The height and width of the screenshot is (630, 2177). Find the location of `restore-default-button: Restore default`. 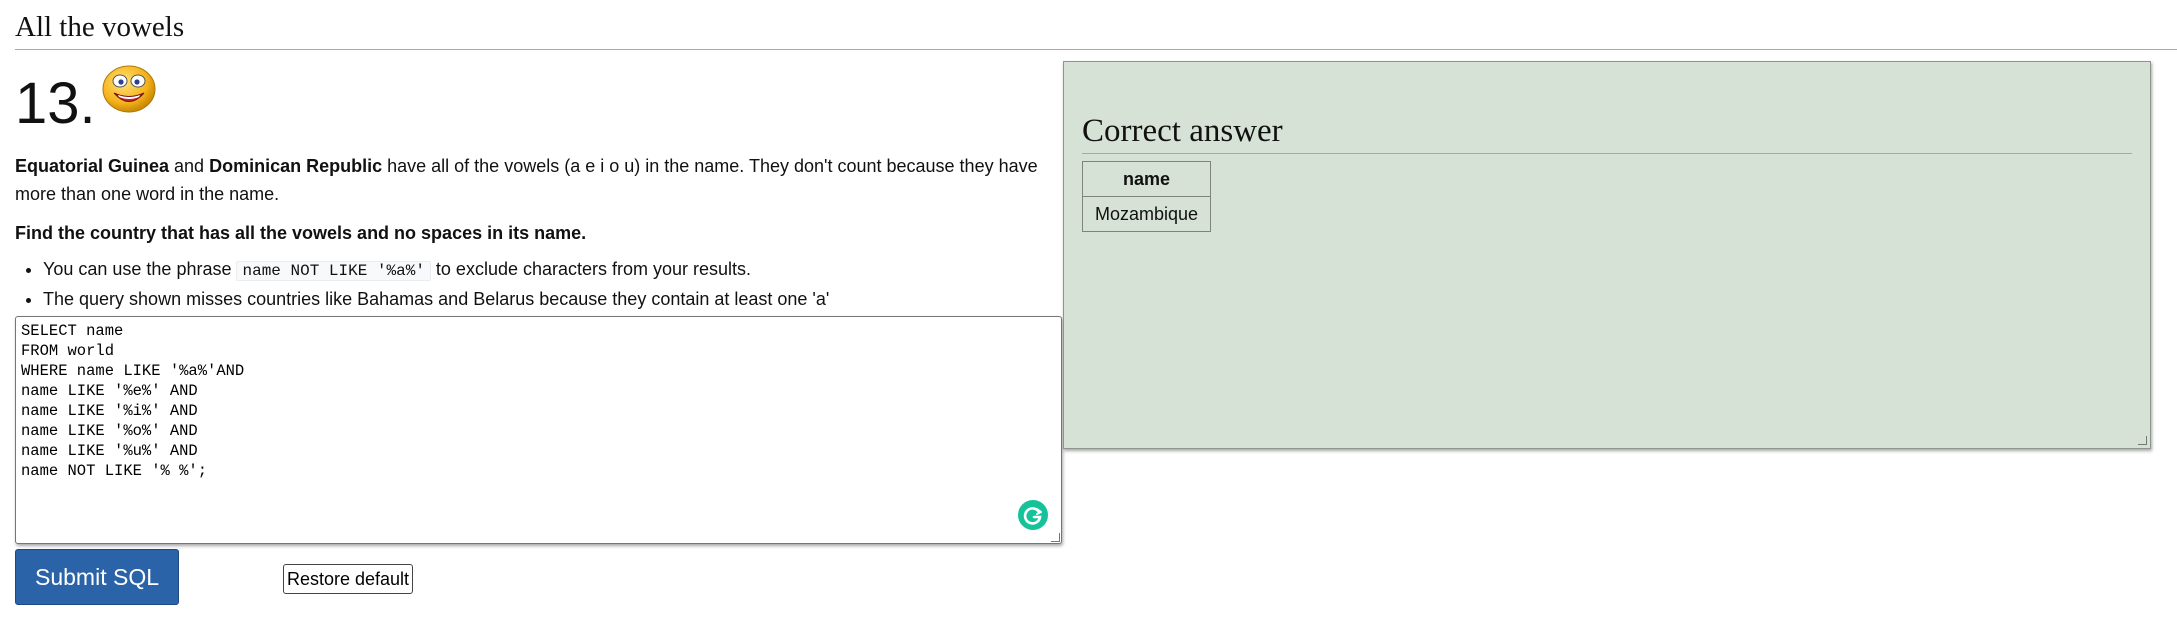

restore-default-button: Restore default is located at coordinates (348, 579).